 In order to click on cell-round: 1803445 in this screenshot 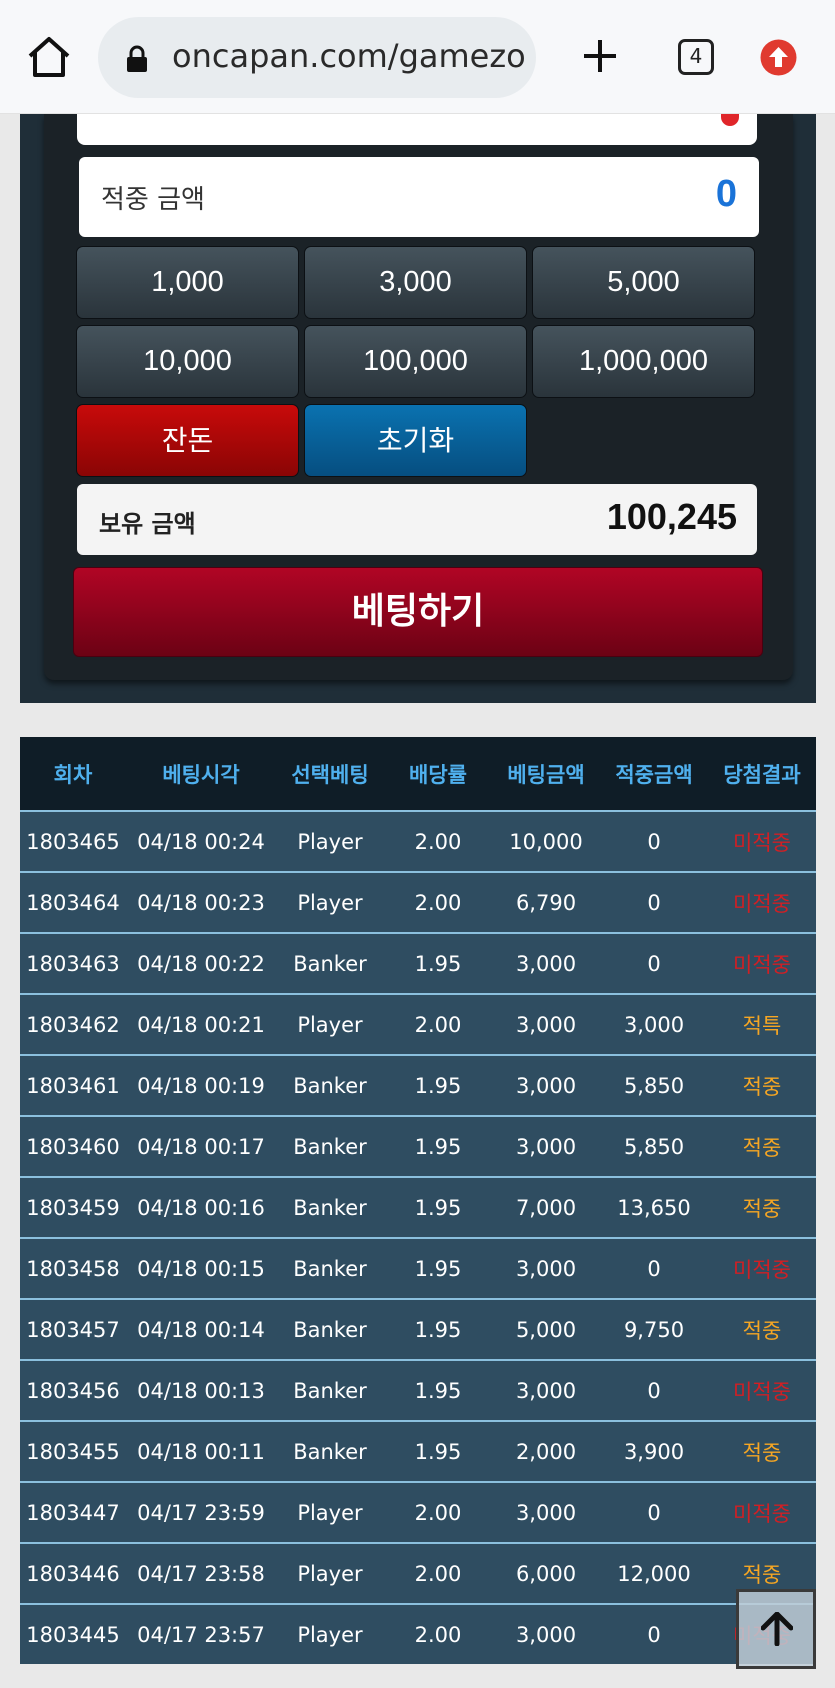, I will do `click(73, 1634)`.